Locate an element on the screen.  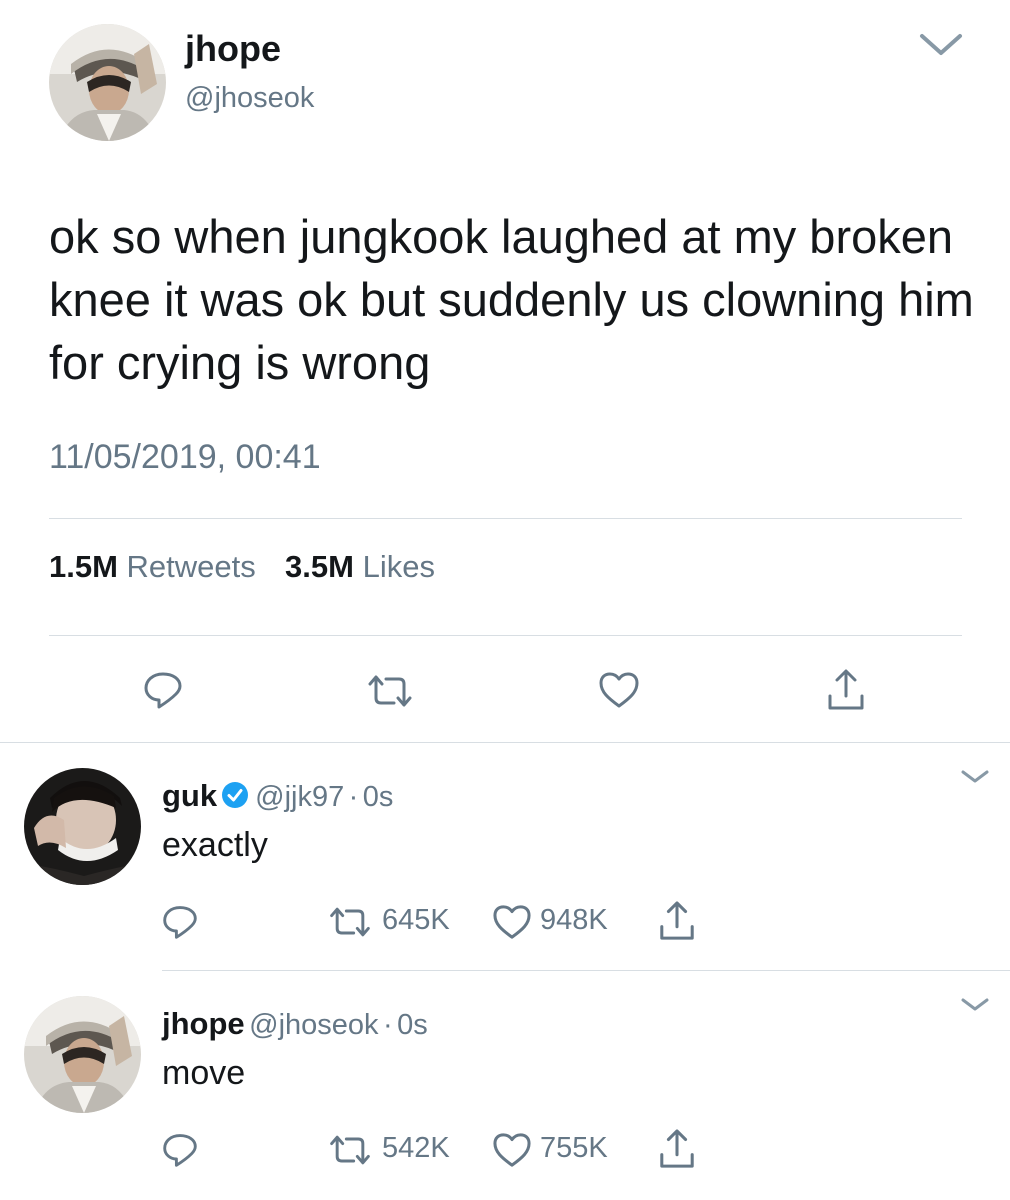
reply-header: jhope @jhoseok · 0s is located at coordinates (295, 1024).